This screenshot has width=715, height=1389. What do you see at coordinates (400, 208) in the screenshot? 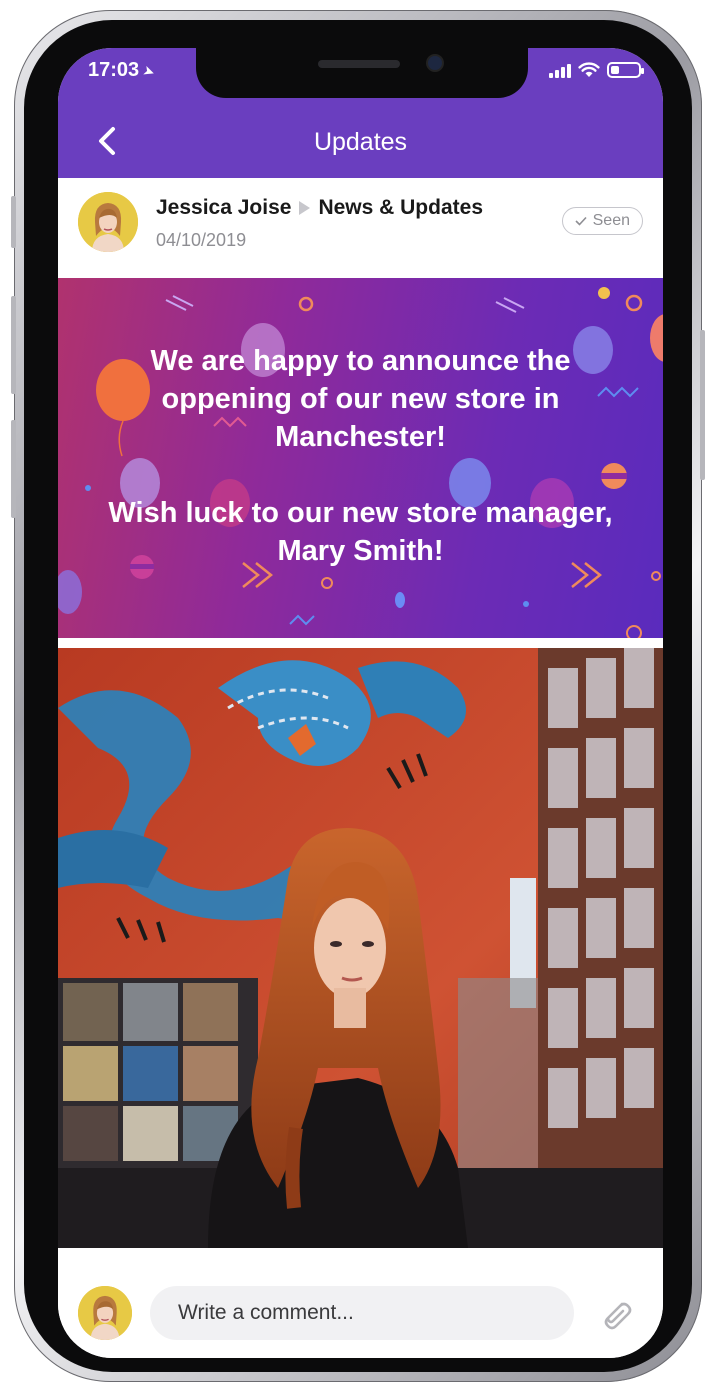
I see `channel-name: News & Updates` at bounding box center [400, 208].